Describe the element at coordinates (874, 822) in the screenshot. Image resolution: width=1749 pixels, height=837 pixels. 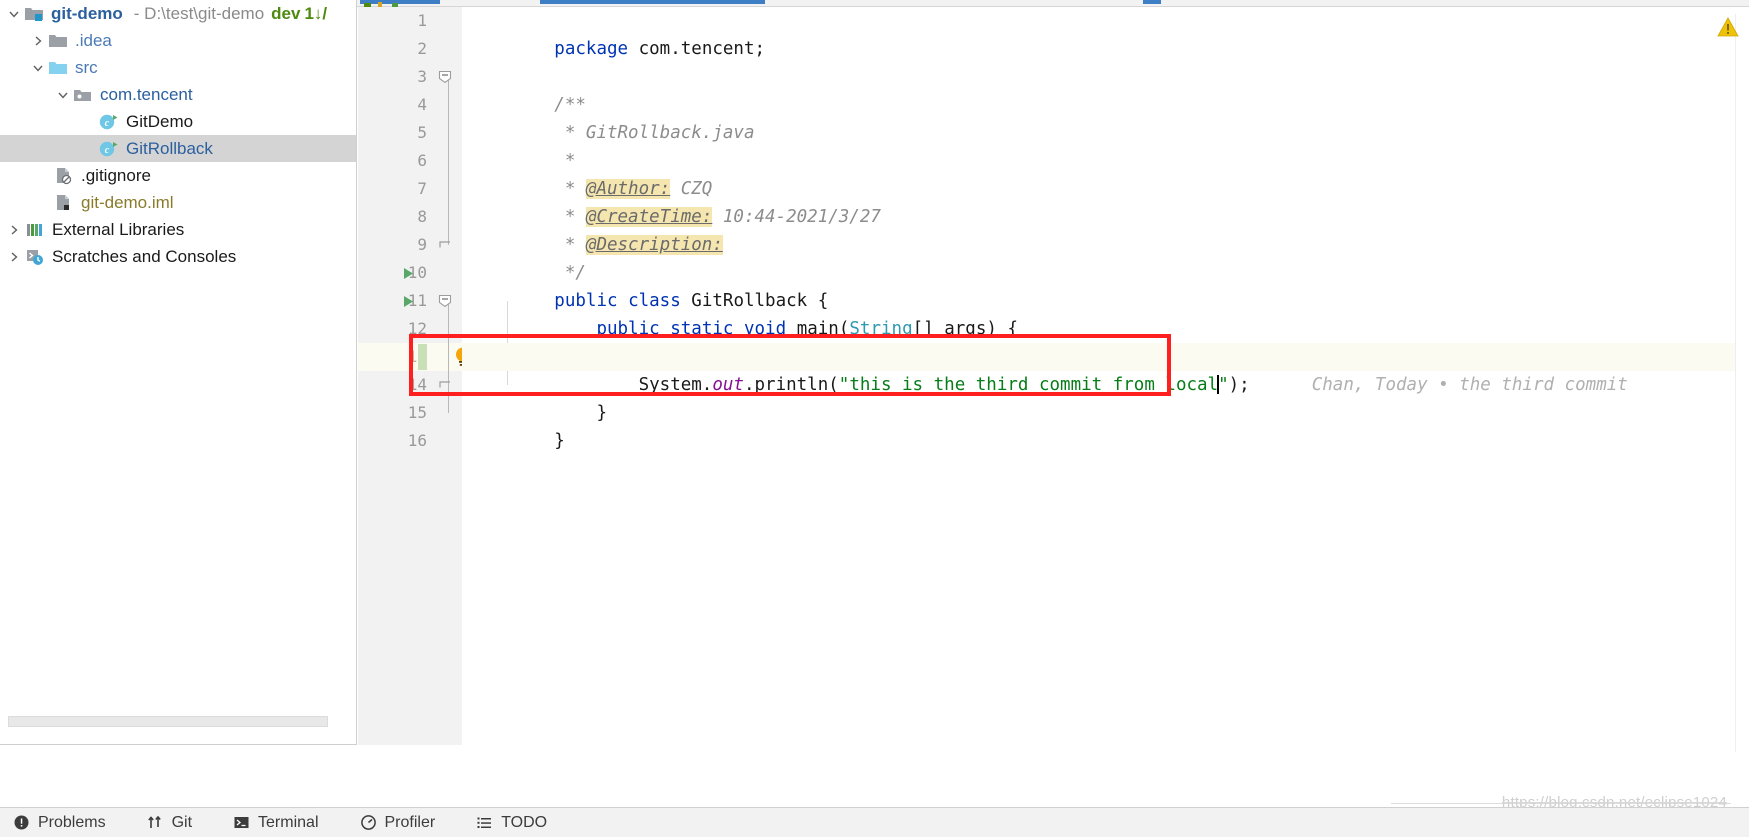
I see `bottom-tool-window-bar: Problems Git Terminal Profiler TODO` at that location.